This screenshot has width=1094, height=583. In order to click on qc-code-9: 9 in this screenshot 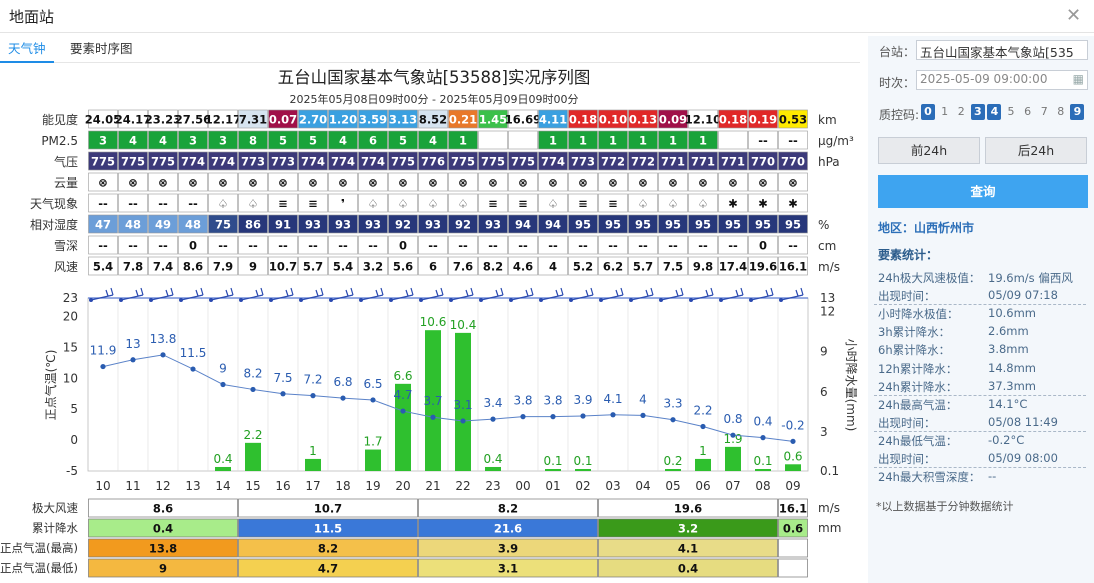, I will do `click(1077, 112)`.